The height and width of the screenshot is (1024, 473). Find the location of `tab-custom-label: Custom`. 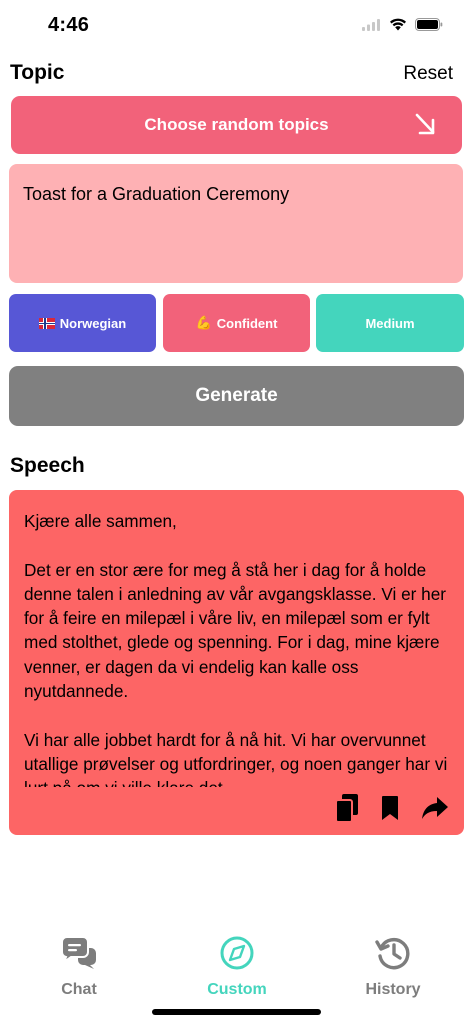

tab-custom-label: Custom is located at coordinates (237, 989).